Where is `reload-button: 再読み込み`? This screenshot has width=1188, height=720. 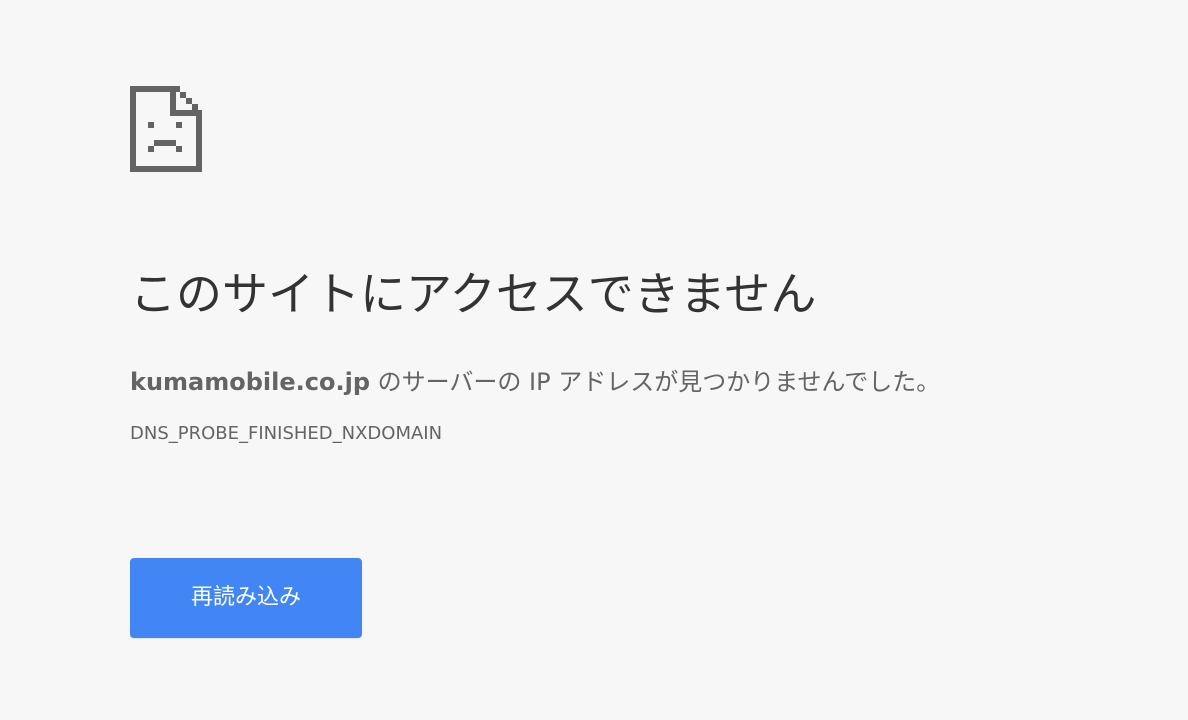 reload-button: 再読み込み is located at coordinates (246, 598).